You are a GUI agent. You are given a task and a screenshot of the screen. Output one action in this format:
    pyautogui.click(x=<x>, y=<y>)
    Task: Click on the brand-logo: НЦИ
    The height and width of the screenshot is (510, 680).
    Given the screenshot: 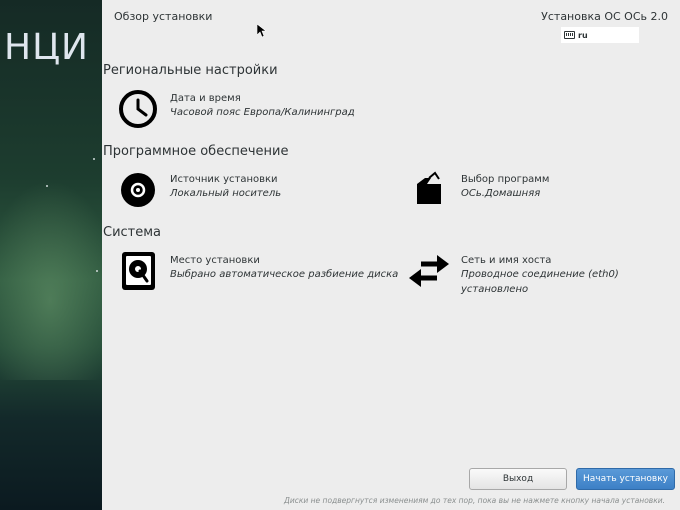 What is the action you would take?
    pyautogui.click(x=46, y=47)
    